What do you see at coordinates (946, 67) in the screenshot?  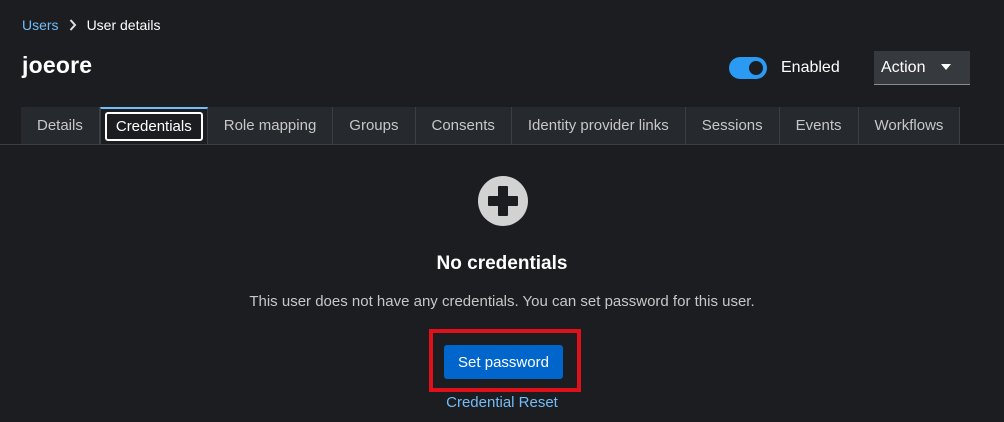 I see `caret-down-icon` at bounding box center [946, 67].